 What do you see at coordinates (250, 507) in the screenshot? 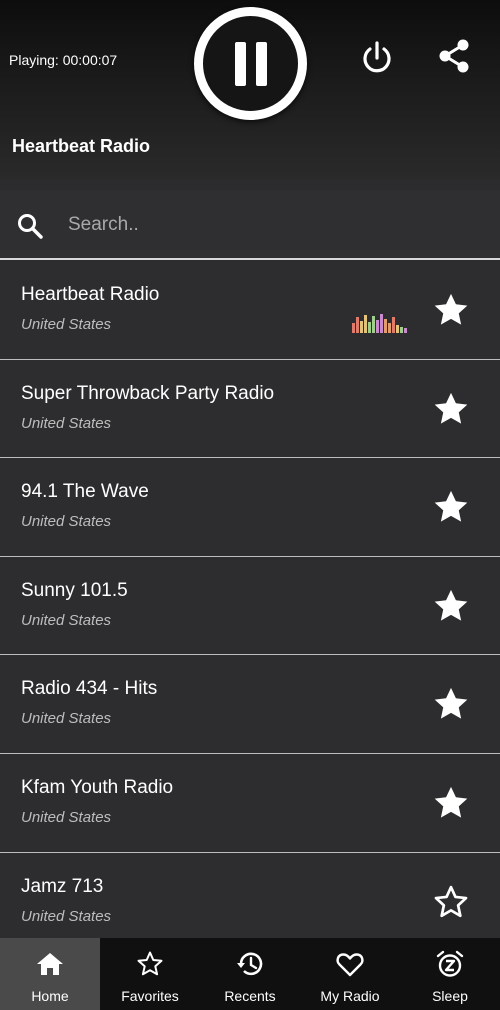
I see `station-row: 94.1 The Wave United States` at bounding box center [250, 507].